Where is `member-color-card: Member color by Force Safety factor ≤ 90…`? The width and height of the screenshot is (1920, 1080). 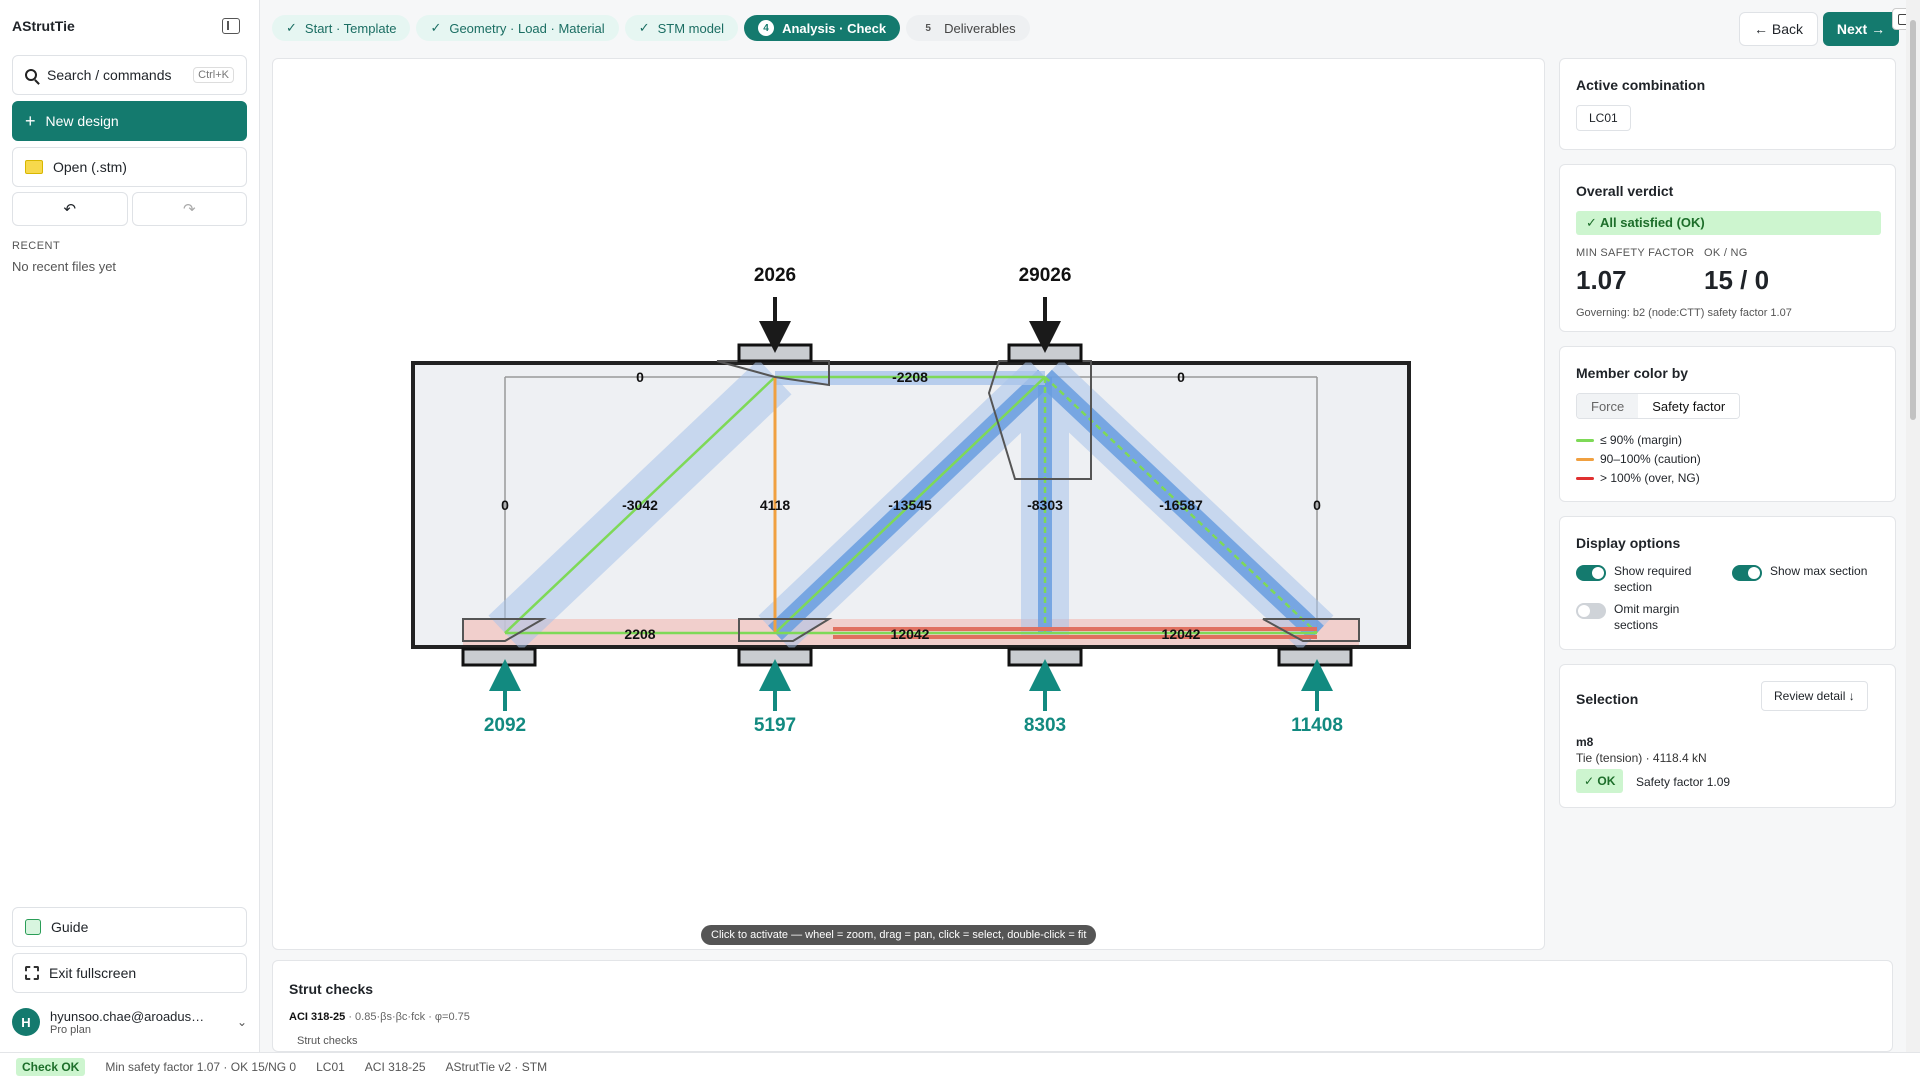 member-color-card: Member color by Force Safety factor ≤ 90… is located at coordinates (1727, 424).